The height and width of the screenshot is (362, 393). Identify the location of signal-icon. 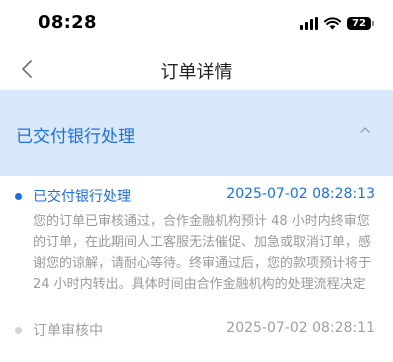
(309, 23).